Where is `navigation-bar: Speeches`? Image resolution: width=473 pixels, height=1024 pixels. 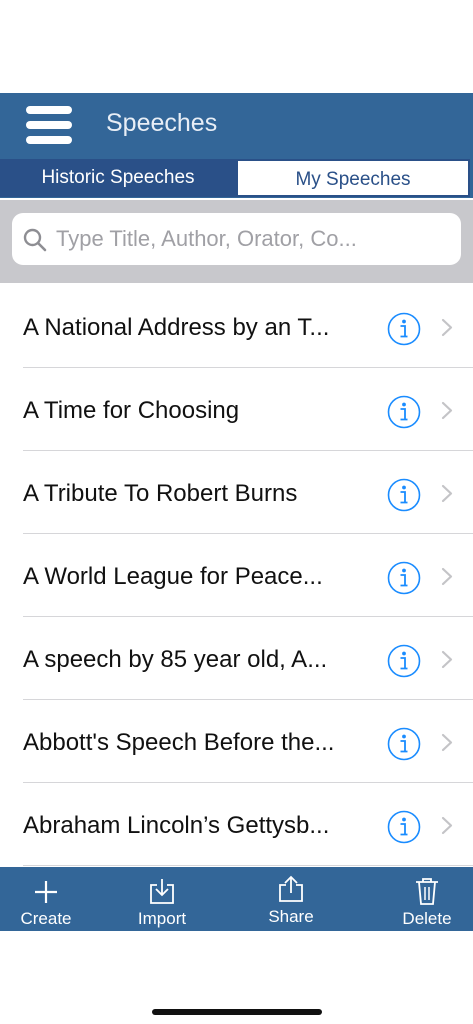 navigation-bar: Speeches is located at coordinates (236, 125).